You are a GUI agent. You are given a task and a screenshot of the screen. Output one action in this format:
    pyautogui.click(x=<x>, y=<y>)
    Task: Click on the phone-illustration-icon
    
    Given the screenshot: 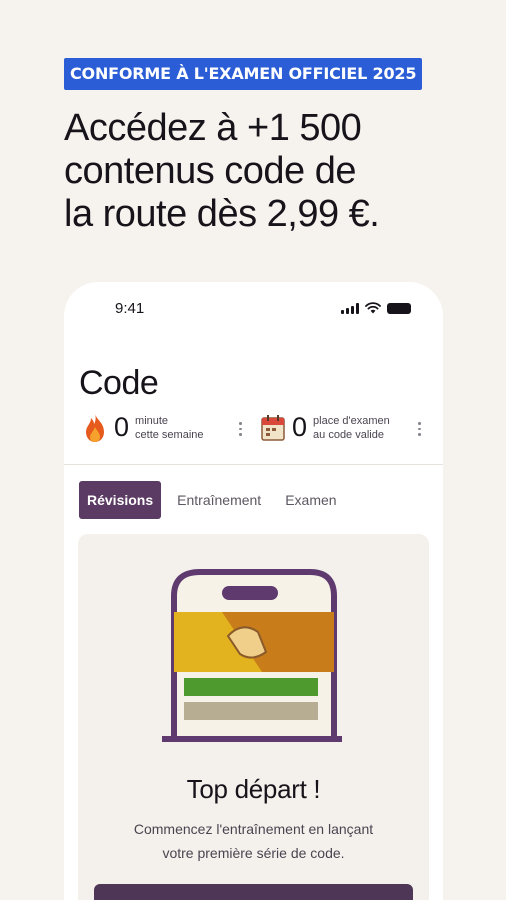 What is the action you would take?
    pyautogui.click(x=252, y=655)
    